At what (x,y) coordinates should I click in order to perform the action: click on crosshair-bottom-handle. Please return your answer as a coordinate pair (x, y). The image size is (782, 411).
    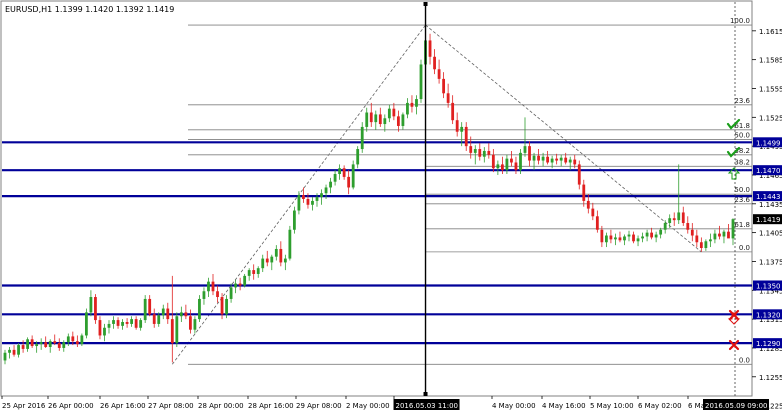
    Looking at the image, I should click on (425, 394).